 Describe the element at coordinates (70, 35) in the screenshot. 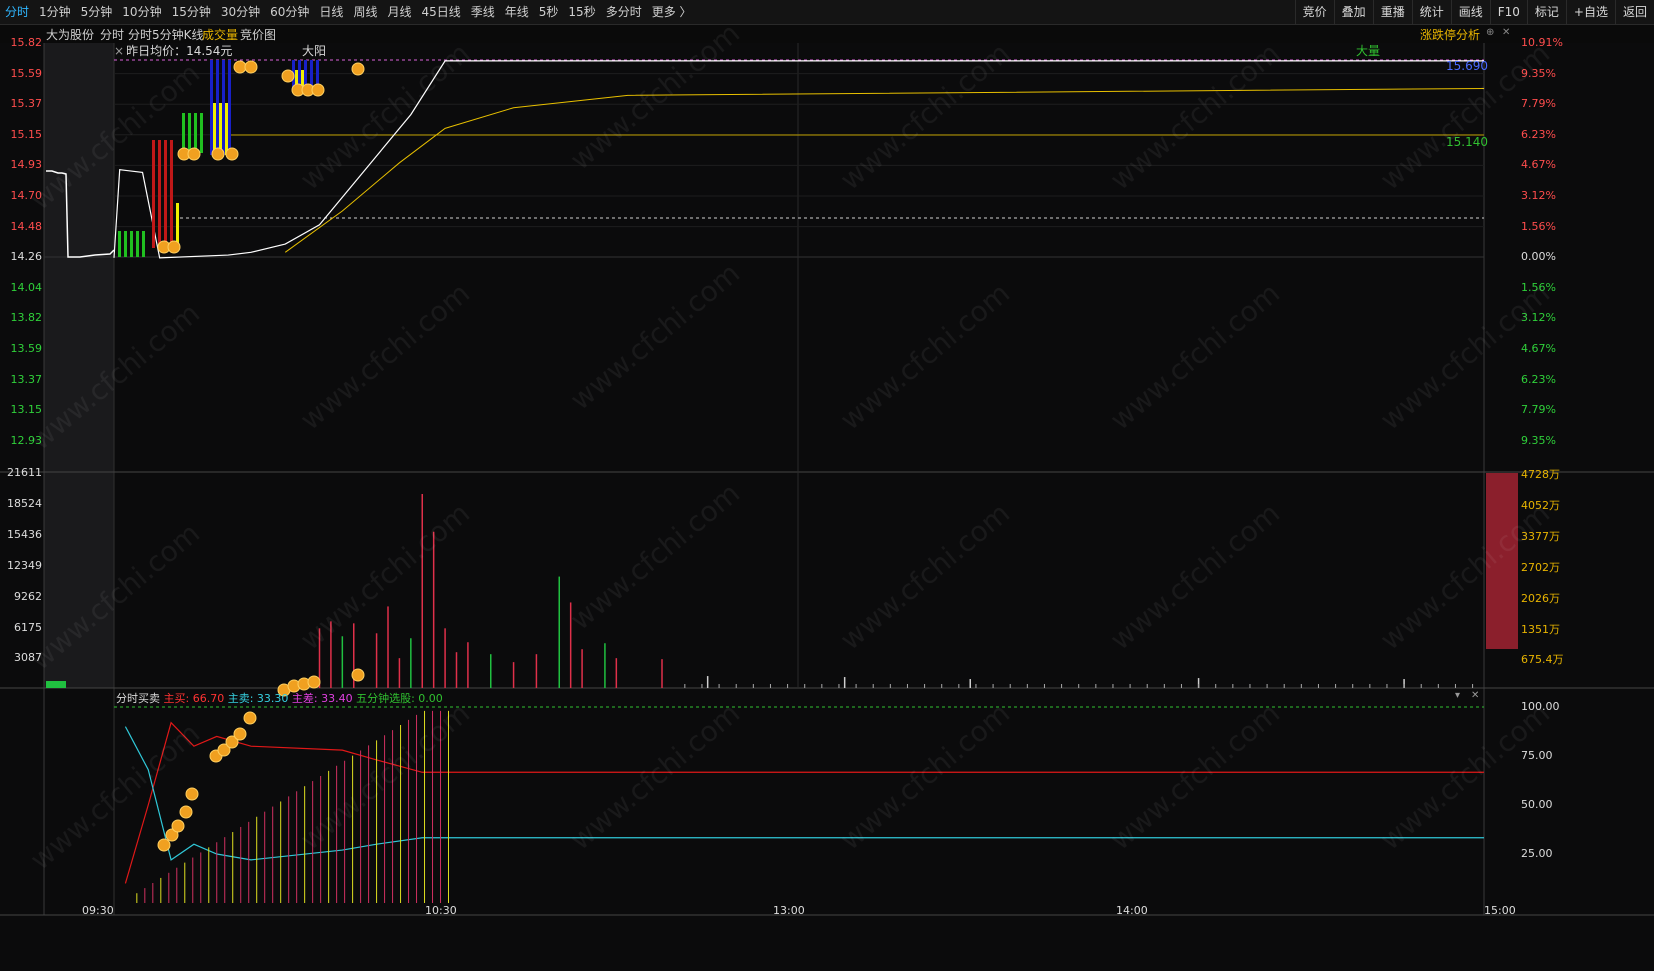

I see `stock-name: 大为股份` at that location.